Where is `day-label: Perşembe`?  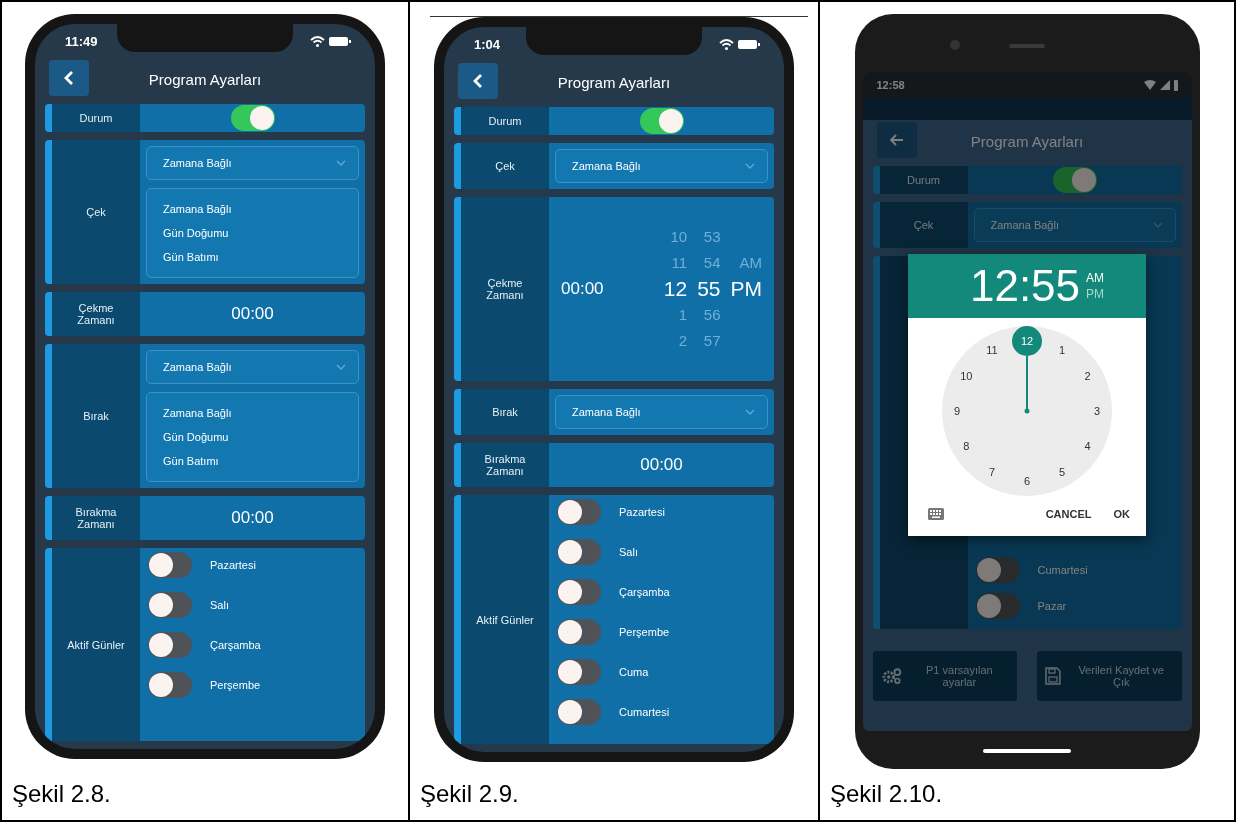 day-label: Perşembe is located at coordinates (235, 685).